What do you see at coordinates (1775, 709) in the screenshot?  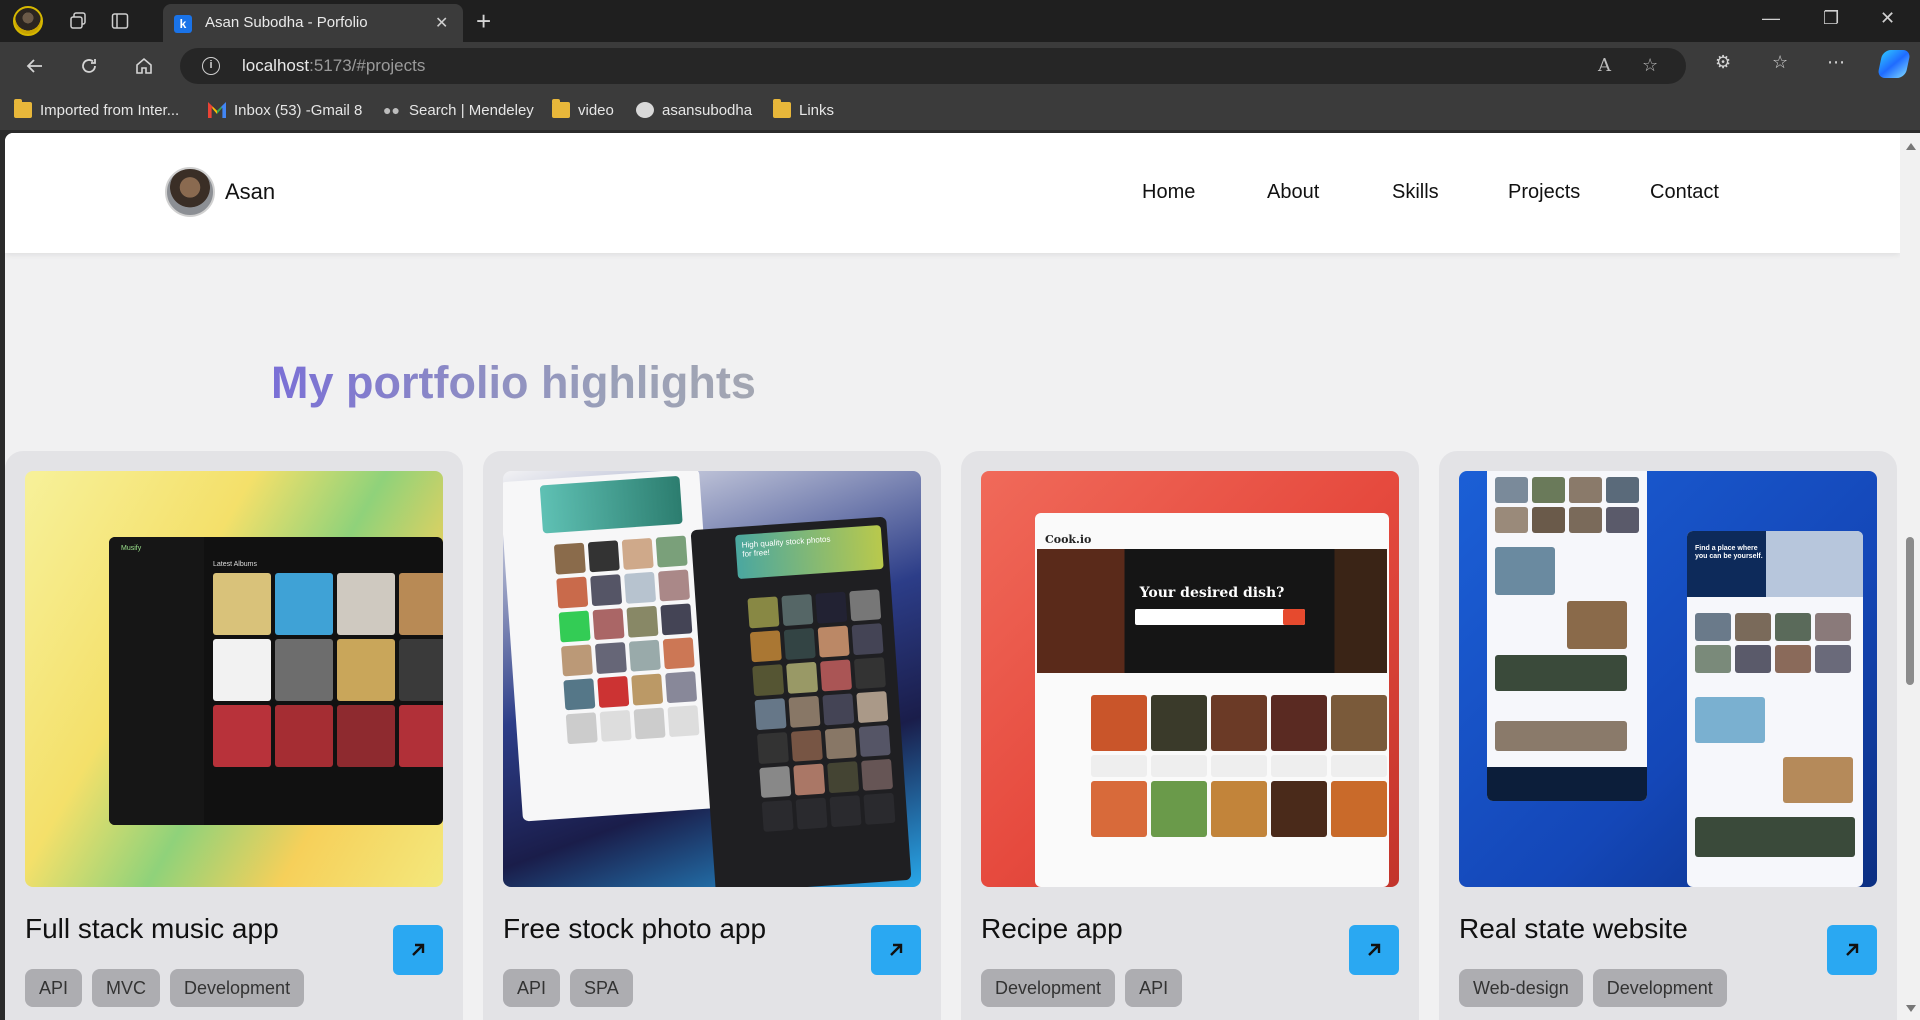 I see `estate-site-hero-mockup: Find a place where you can be yourself.` at bounding box center [1775, 709].